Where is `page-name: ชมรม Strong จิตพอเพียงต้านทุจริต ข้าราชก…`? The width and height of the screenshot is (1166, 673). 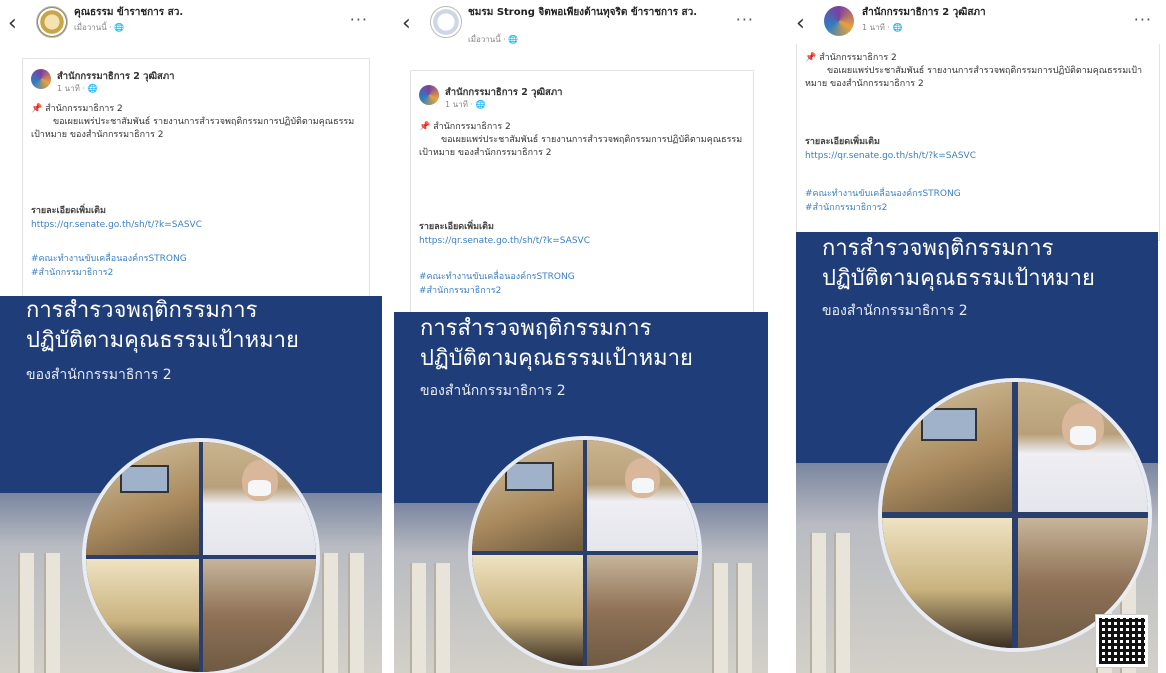 page-name: ชมรม Strong จิตพอเพียงต้านทุจริต ข้าราชก… is located at coordinates (595, 12).